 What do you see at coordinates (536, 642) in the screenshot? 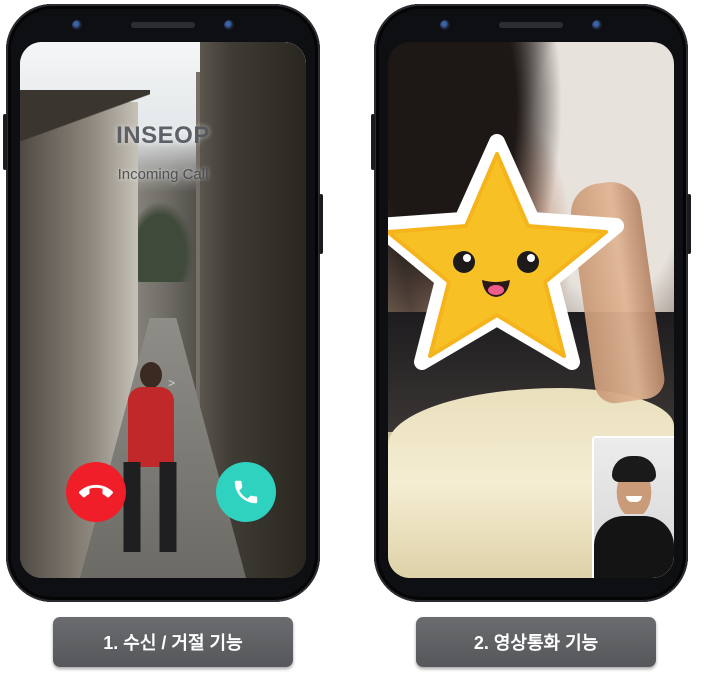
I see `caption-video-call: 2. 영상통화 기능` at bounding box center [536, 642].